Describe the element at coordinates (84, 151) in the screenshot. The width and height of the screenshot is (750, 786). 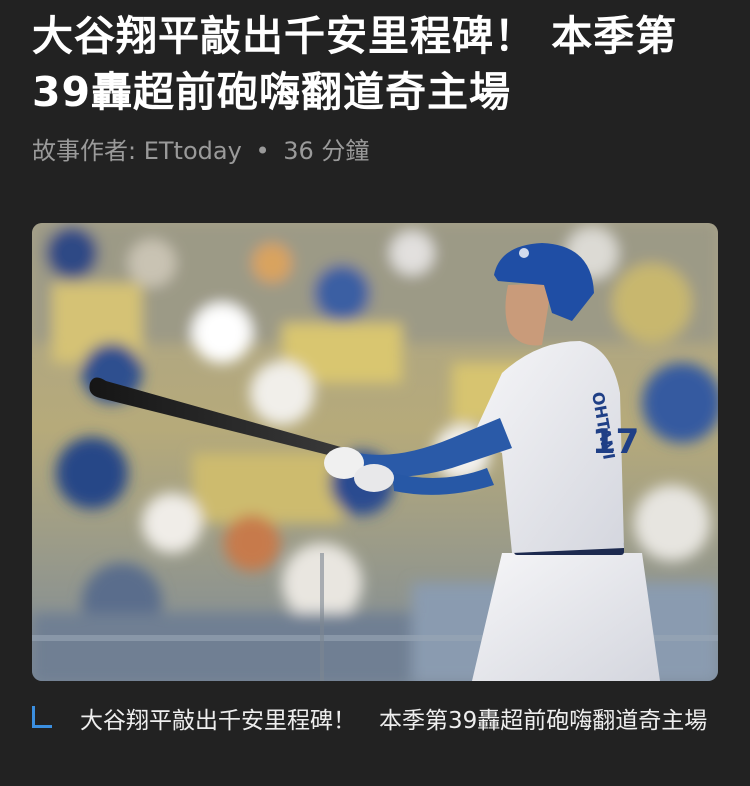
I see `byline-prefix: 故事作者:` at that location.